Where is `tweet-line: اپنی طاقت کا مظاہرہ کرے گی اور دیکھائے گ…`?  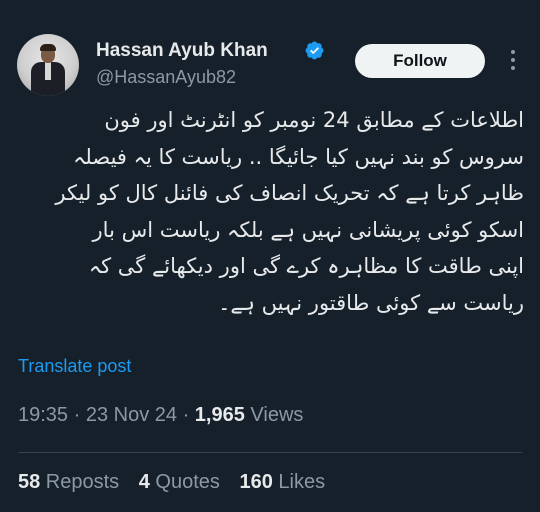
tweet-line: اپنی طاقت کا مظاہرہ کرے گی اور دیکھائے گ… is located at coordinates (306, 266).